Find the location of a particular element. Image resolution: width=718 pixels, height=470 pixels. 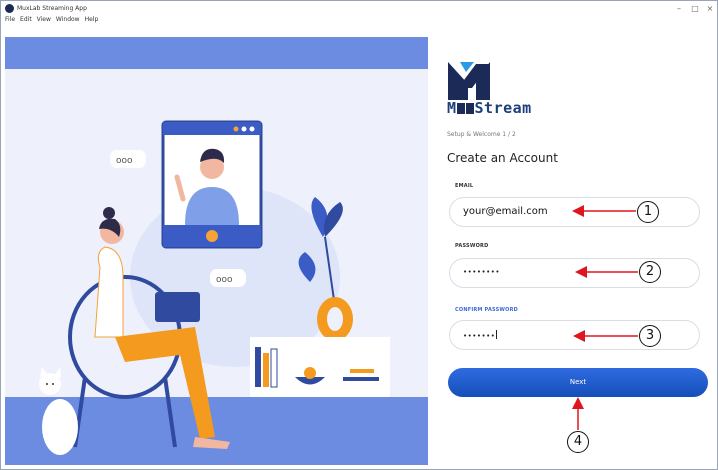

brand-name: M Stream is located at coordinates (489, 108).